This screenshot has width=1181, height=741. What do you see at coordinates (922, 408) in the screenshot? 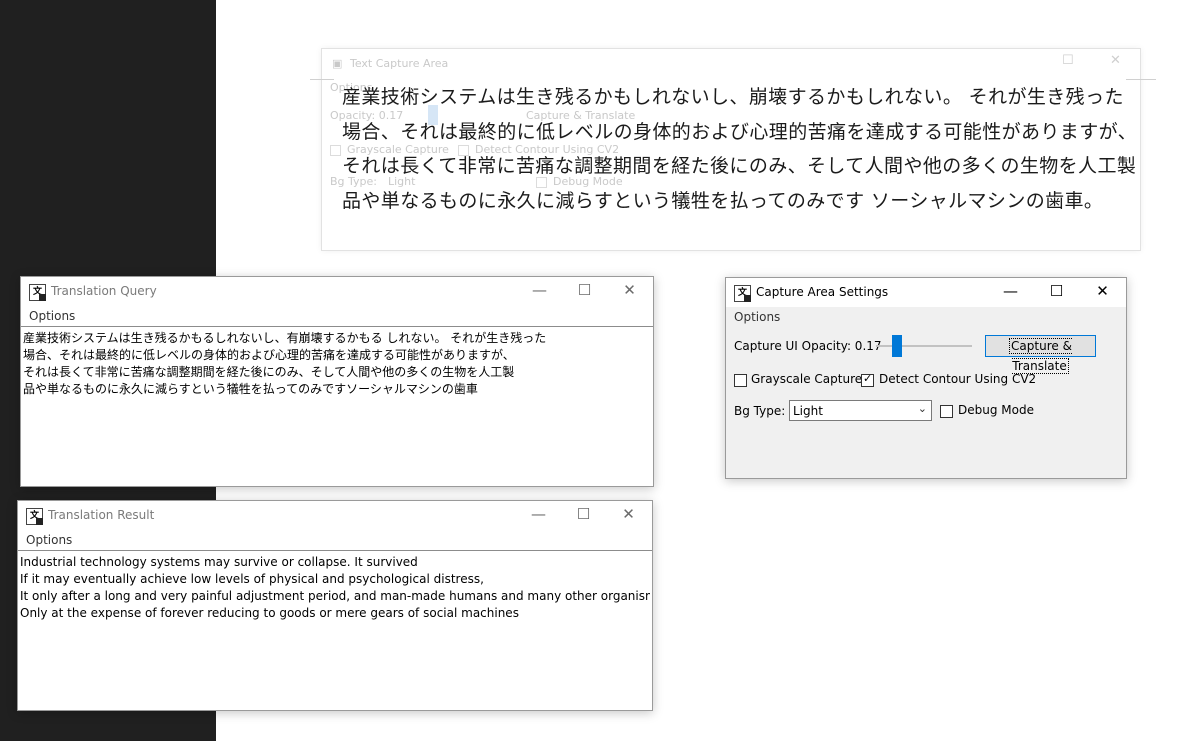
I see `chevron-down-icon: ⌄` at bounding box center [922, 408].